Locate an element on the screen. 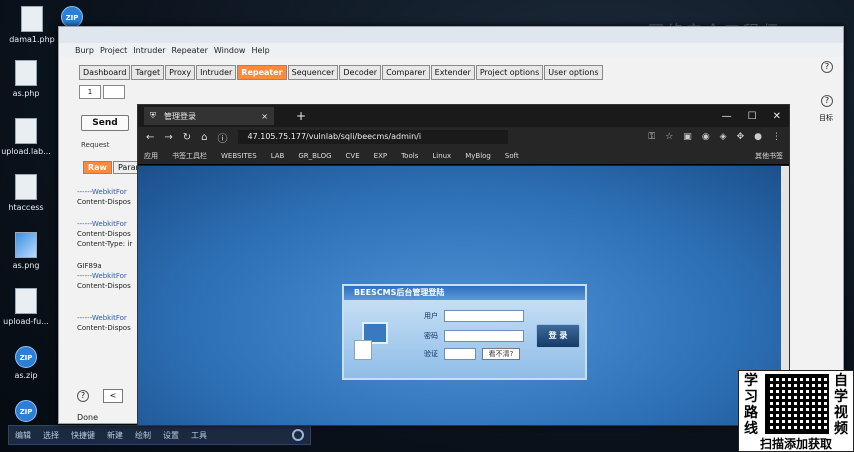  burp-titlebar is located at coordinates (451, 35).